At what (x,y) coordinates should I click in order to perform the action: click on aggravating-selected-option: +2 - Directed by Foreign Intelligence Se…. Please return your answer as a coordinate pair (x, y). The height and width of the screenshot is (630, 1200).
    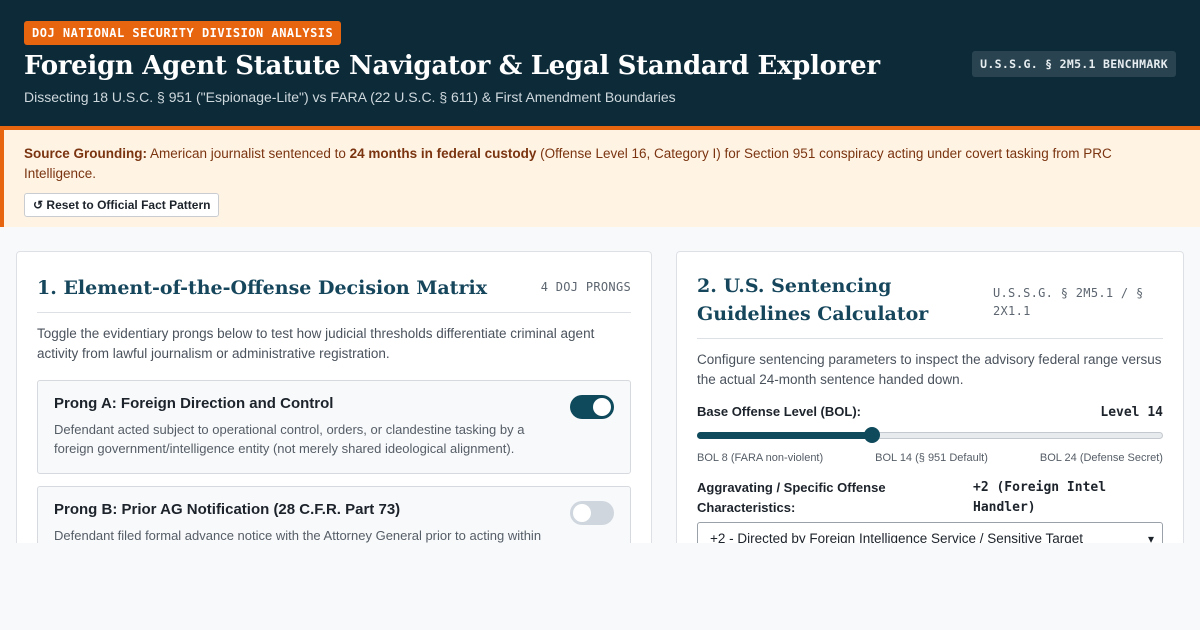
    Looking at the image, I should click on (897, 537).